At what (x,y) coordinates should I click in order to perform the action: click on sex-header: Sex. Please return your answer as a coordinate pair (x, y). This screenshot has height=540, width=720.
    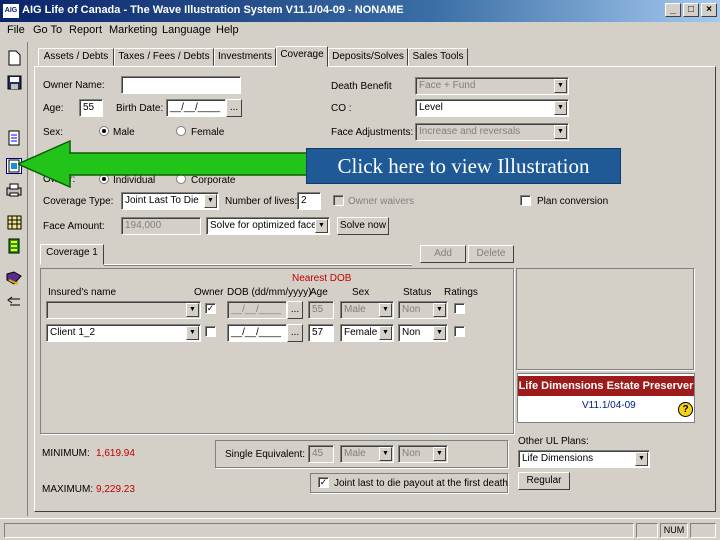
    Looking at the image, I should click on (361, 292).